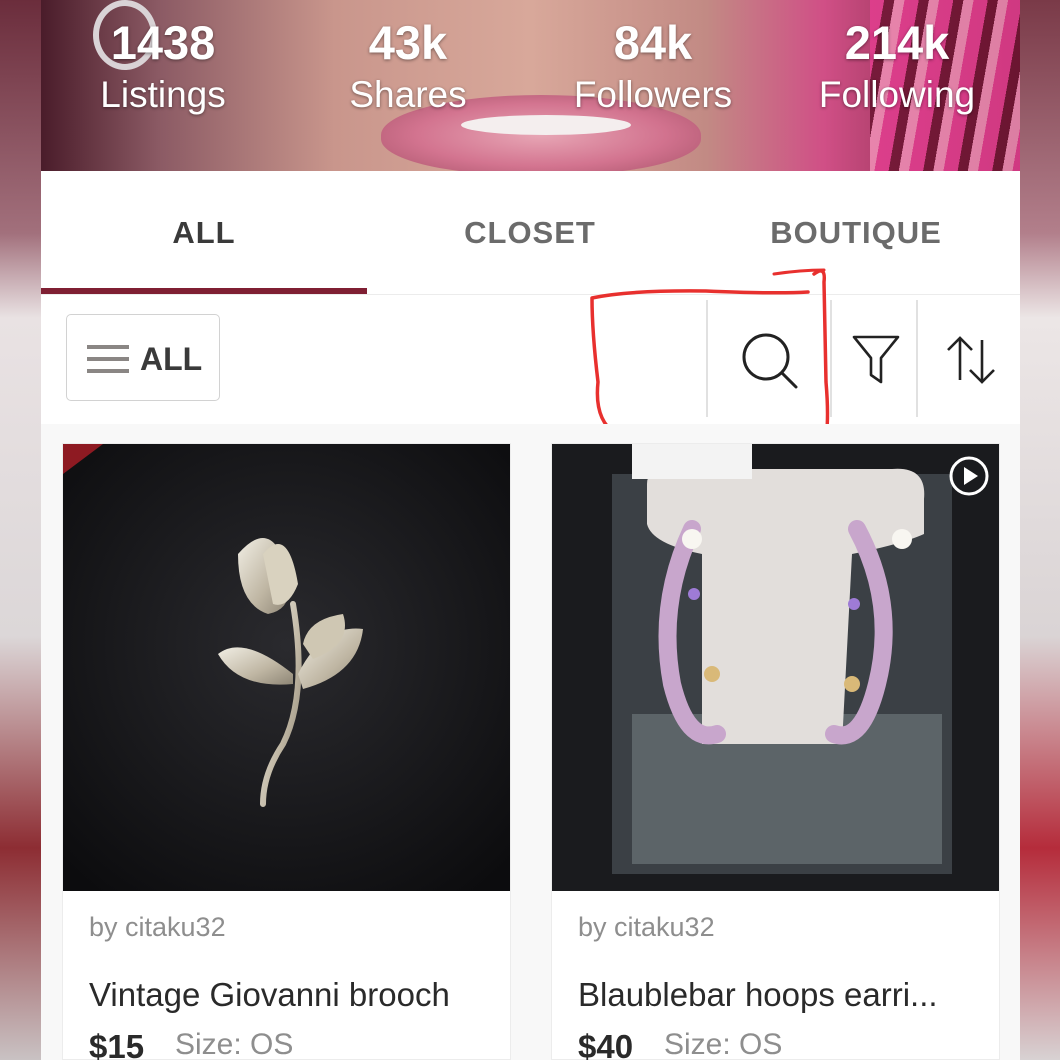 Image resolution: width=1060 pixels, height=1060 pixels. I want to click on sort-arrows-icon, so click(971, 360).